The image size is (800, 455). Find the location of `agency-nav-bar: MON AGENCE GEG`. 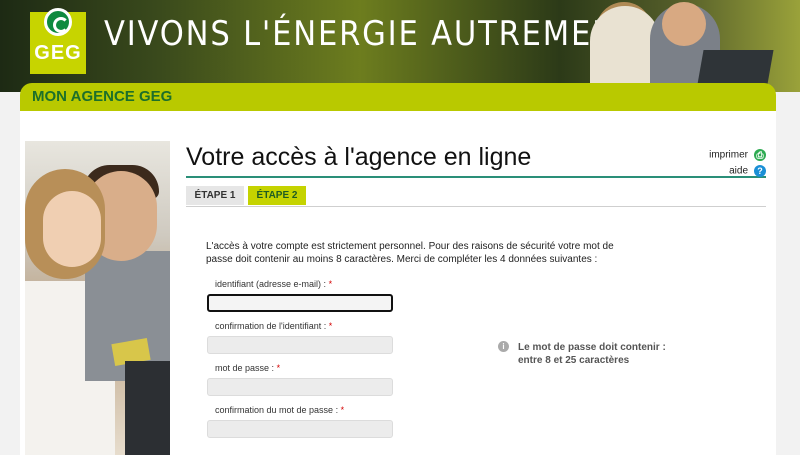

agency-nav-bar: MON AGENCE GEG is located at coordinates (398, 97).